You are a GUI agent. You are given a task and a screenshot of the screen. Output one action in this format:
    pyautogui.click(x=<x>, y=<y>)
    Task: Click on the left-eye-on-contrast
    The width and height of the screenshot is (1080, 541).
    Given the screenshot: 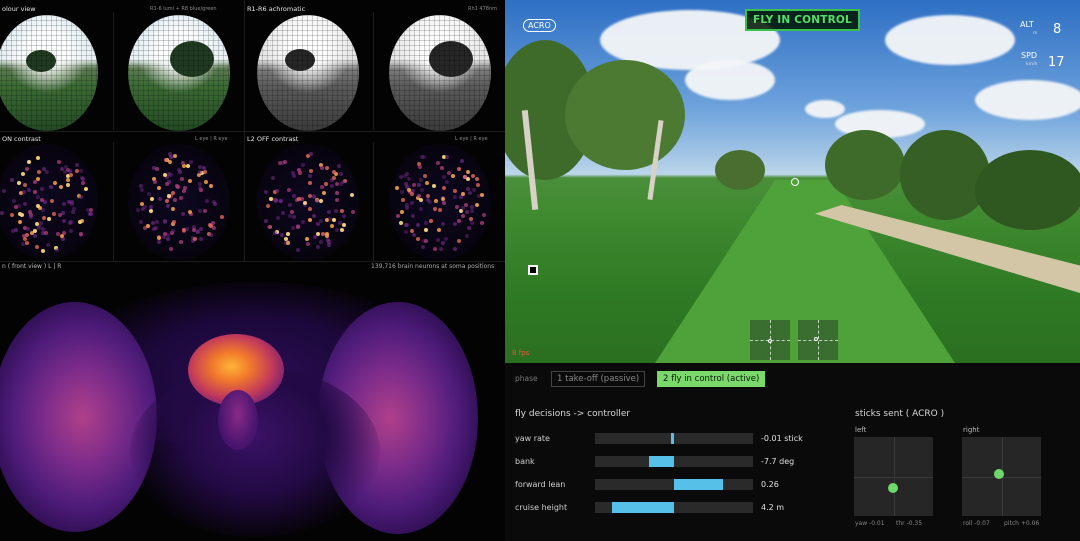 What is the action you would take?
    pyautogui.click(x=49, y=202)
    